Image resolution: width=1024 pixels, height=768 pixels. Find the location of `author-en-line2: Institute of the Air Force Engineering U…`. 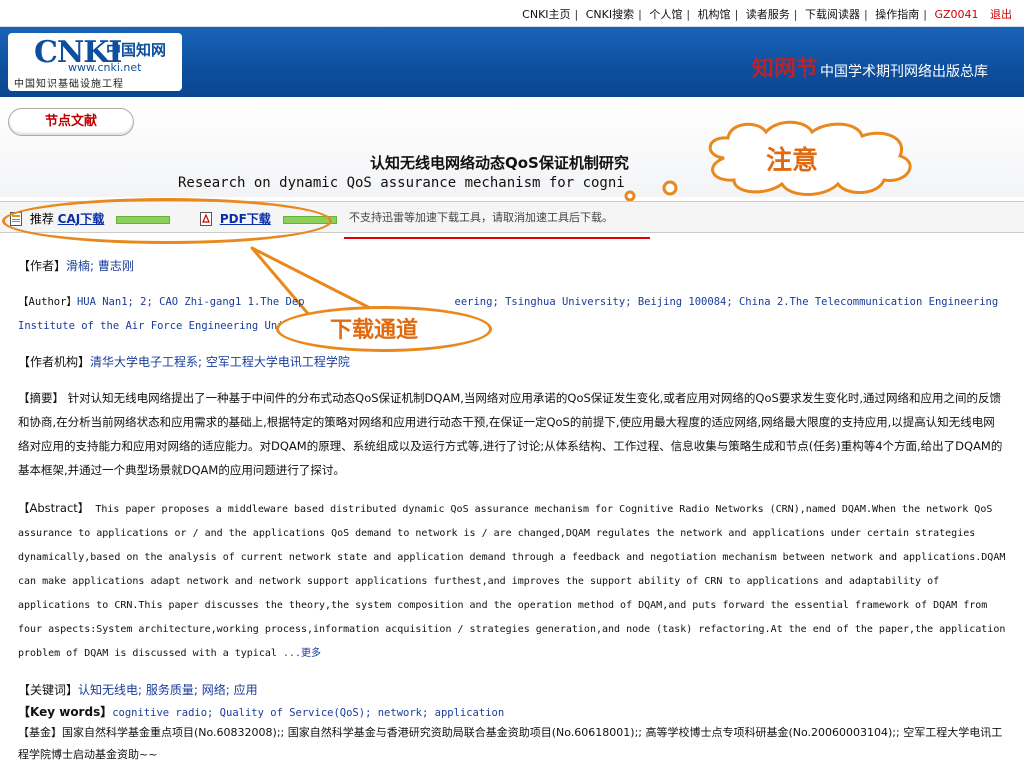

author-en-line2: Institute of the Air Force Engineering U… is located at coordinates (154, 326).